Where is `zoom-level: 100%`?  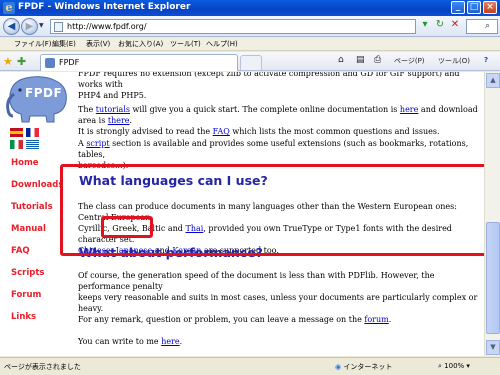
zoom-level: 100% is located at coordinates (454, 366).